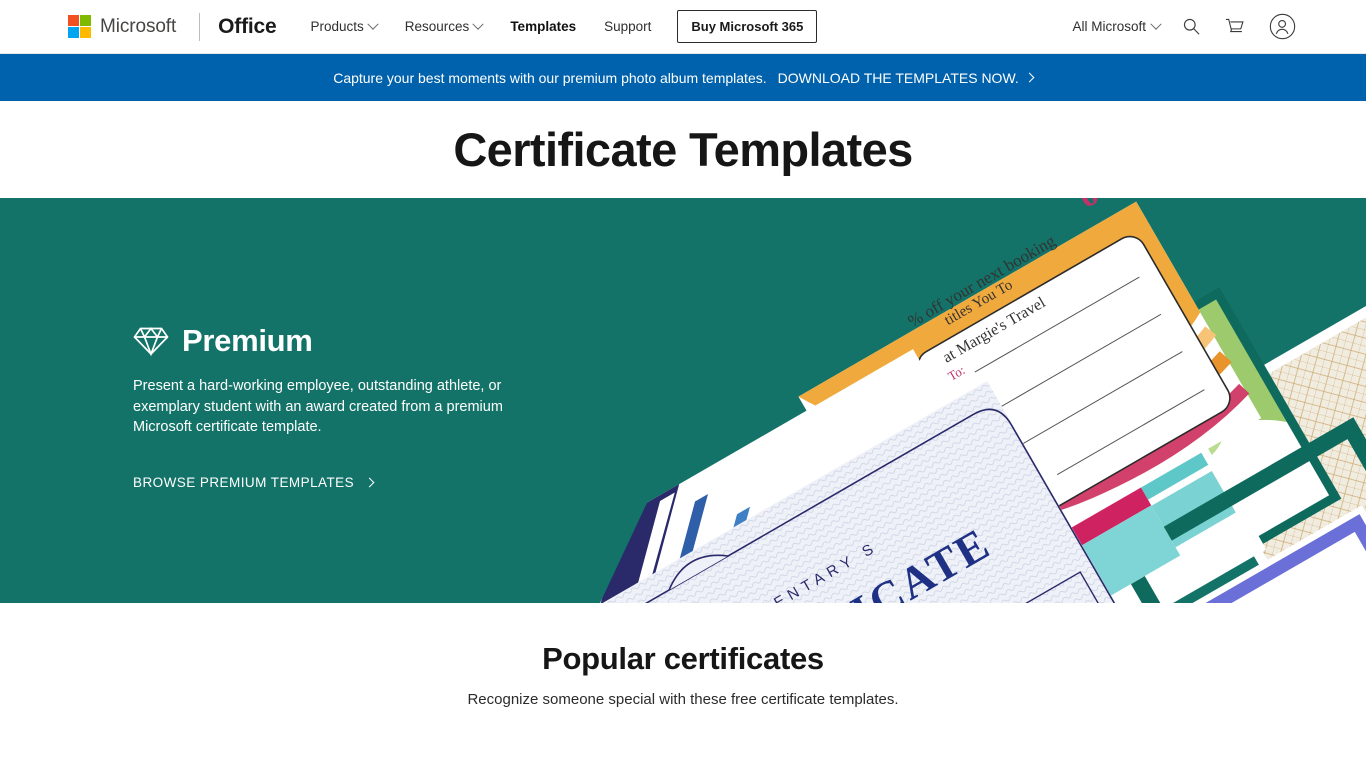 Image resolution: width=1366 pixels, height=768 pixels. I want to click on account-person-icon, so click(1282, 26).